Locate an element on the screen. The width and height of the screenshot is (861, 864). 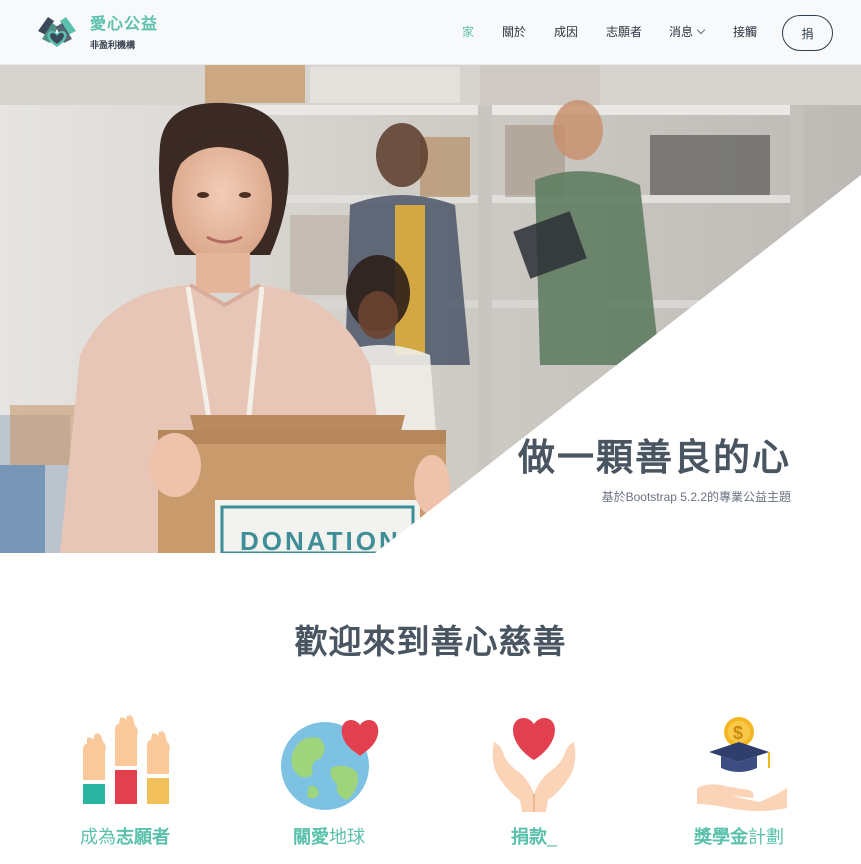
feature-volunteer-label: 成為志願者 is located at coordinates (125, 837).